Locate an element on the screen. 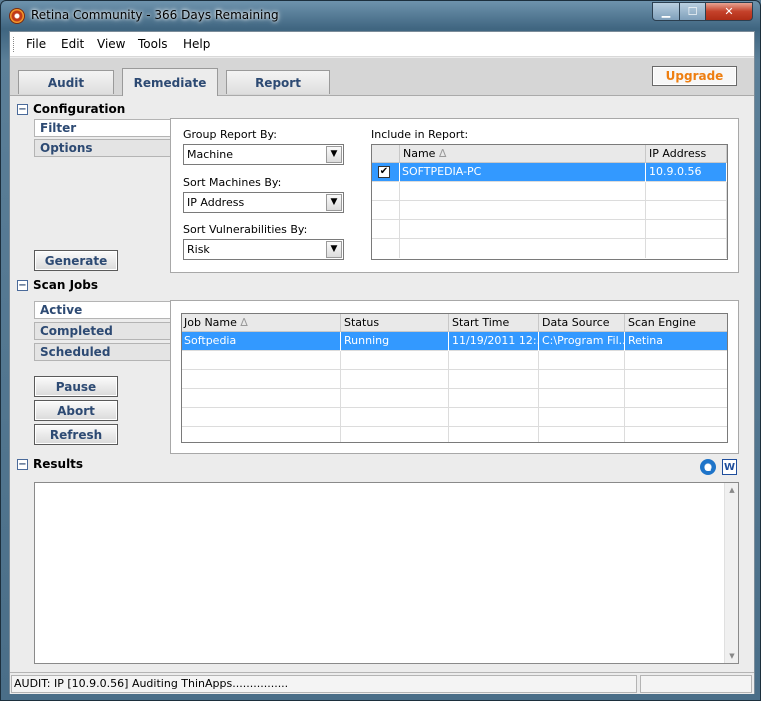 This screenshot has width=761, height=701. results-title: Results is located at coordinates (58, 464).